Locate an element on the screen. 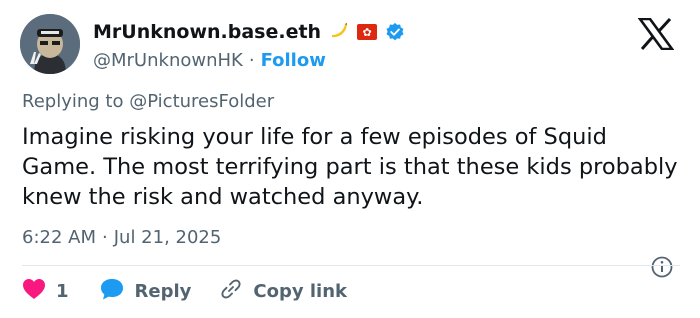 Image resolution: width=700 pixels, height=318 pixels. reply-context: Replying to @PicturesFolder is located at coordinates (148, 101).